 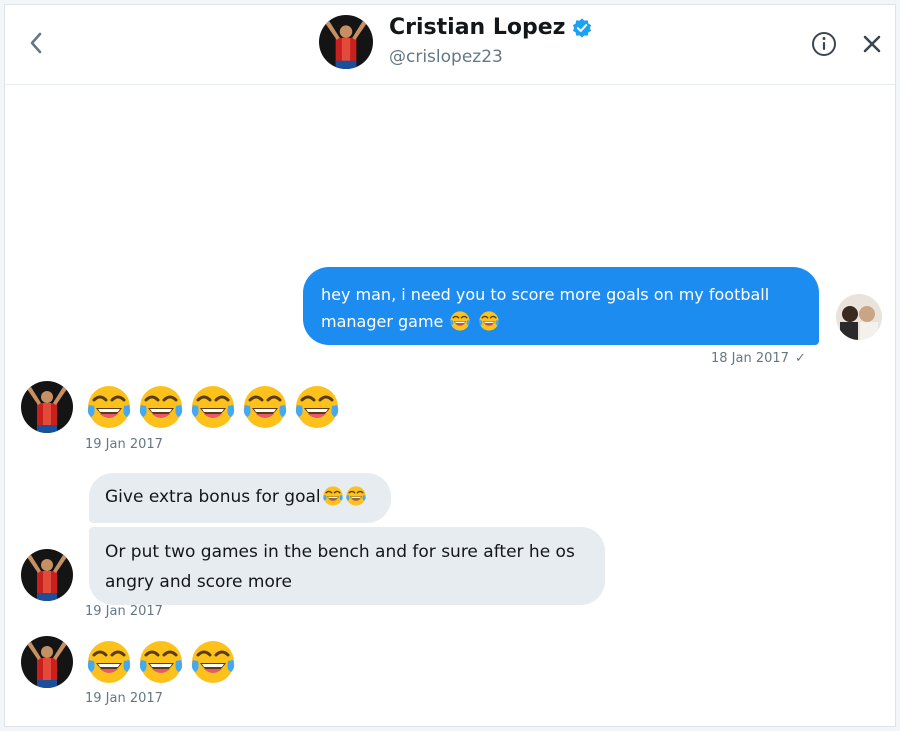 I want to click on contact-avatar, so click(x=346, y=42).